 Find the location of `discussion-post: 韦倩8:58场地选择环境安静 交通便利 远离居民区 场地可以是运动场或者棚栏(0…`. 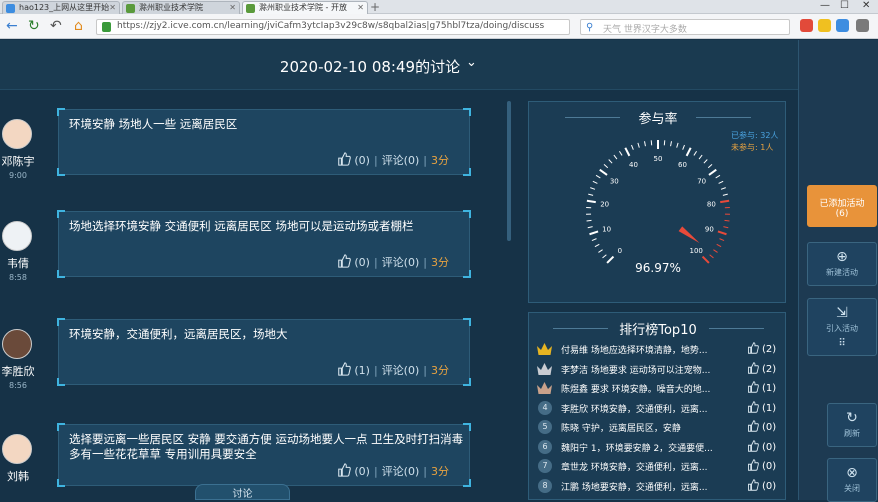

discussion-post: 韦倩8:58场地选择环境安静 交通便利 远离居民区 场地可以是运动场或者棚栏(0… is located at coordinates (256, 240).